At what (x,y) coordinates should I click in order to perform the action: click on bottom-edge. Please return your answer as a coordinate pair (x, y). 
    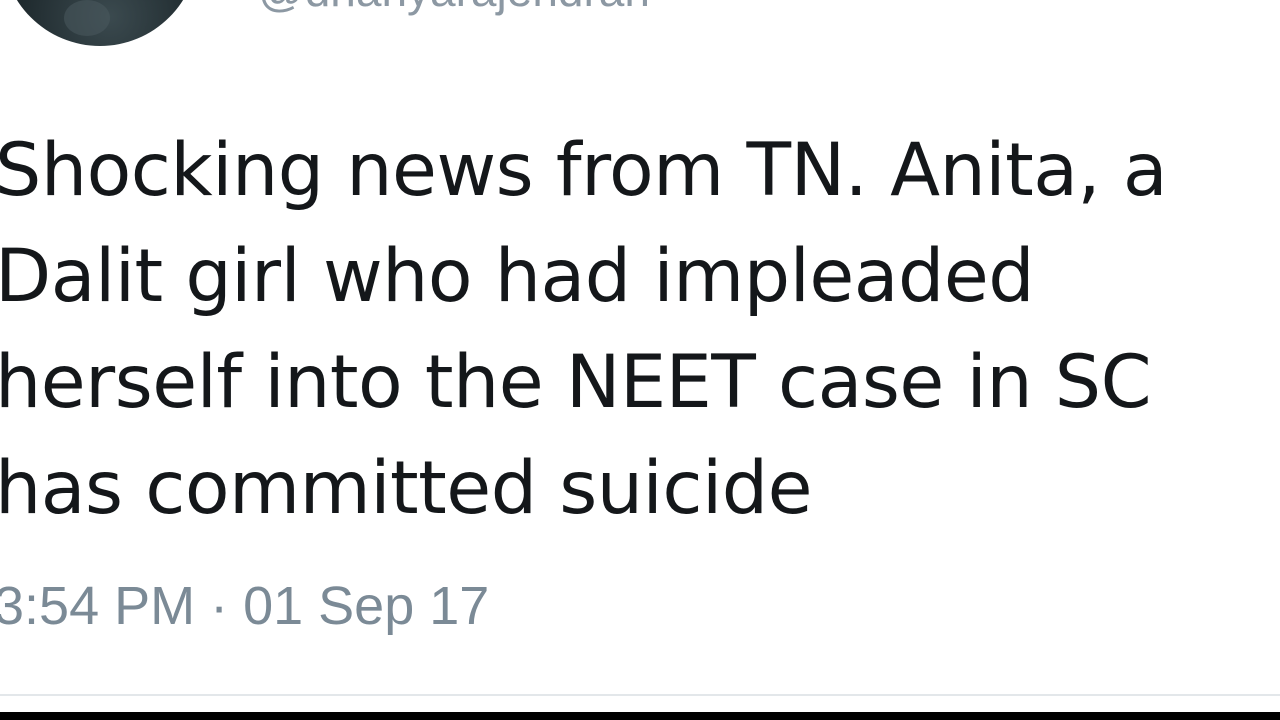
    Looking at the image, I should click on (640, 716).